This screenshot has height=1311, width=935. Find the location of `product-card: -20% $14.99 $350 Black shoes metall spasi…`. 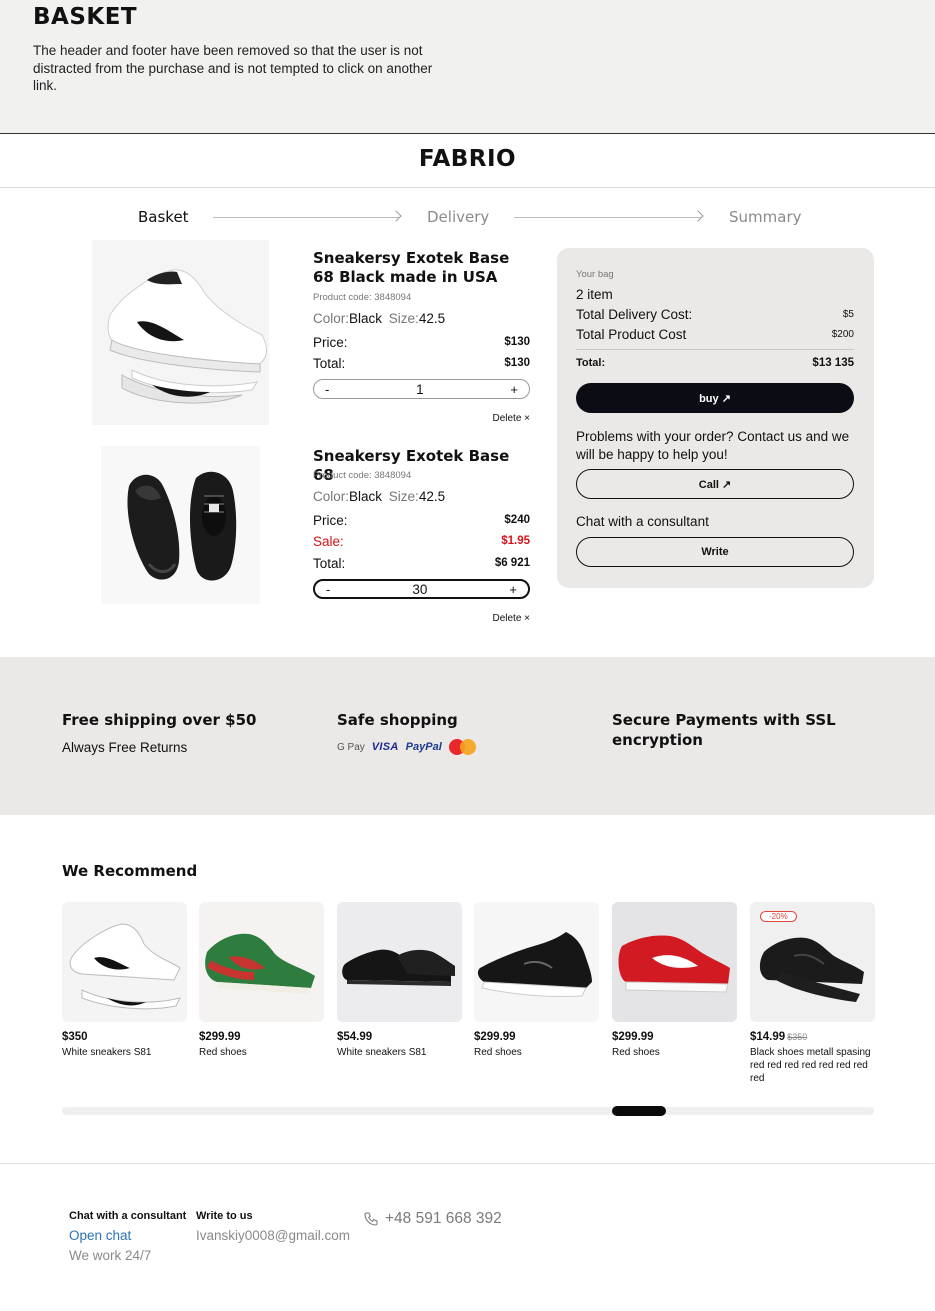

product-card: -20% $14.99 $350 Black shoes metall spasi… is located at coordinates (812, 993).